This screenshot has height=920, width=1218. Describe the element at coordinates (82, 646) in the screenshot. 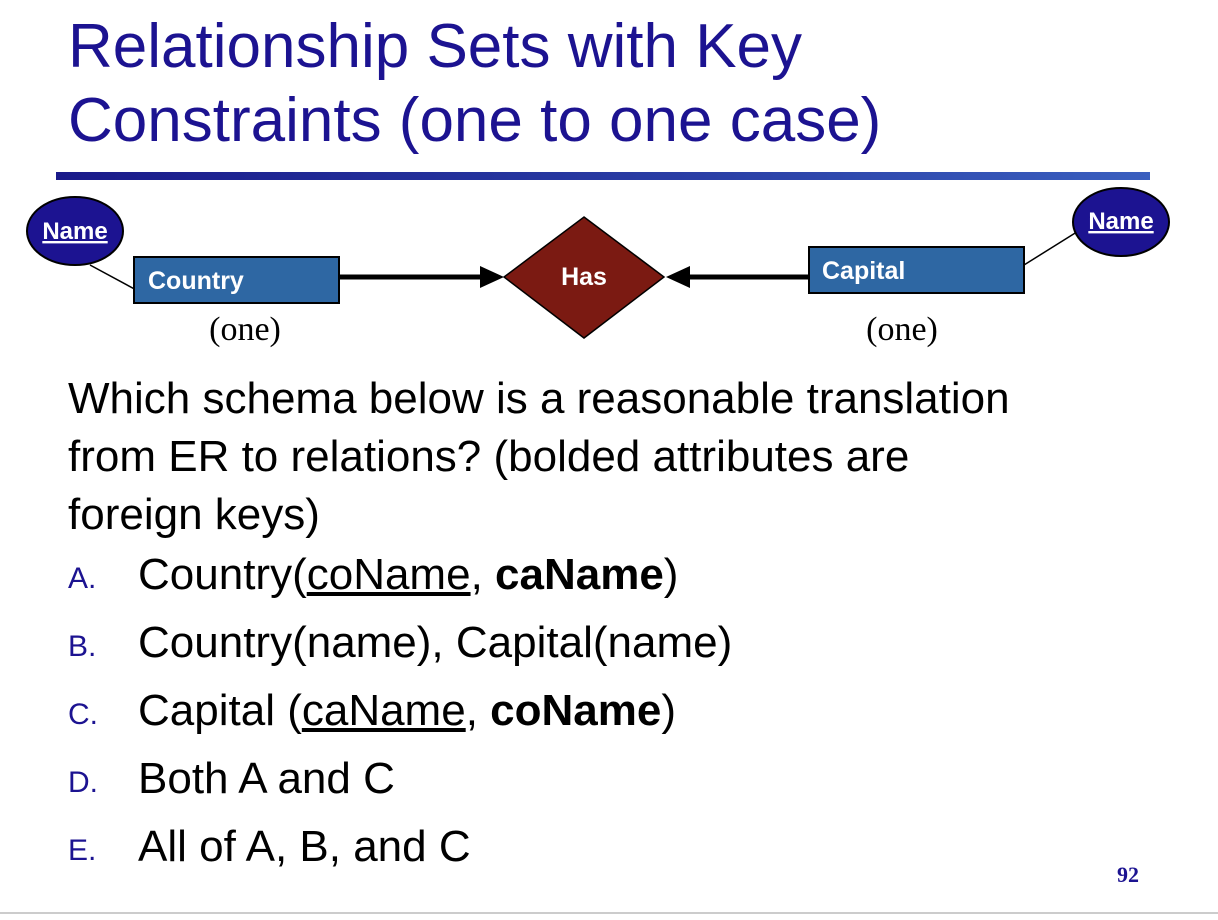

I see `option-b-letter: B.` at that location.